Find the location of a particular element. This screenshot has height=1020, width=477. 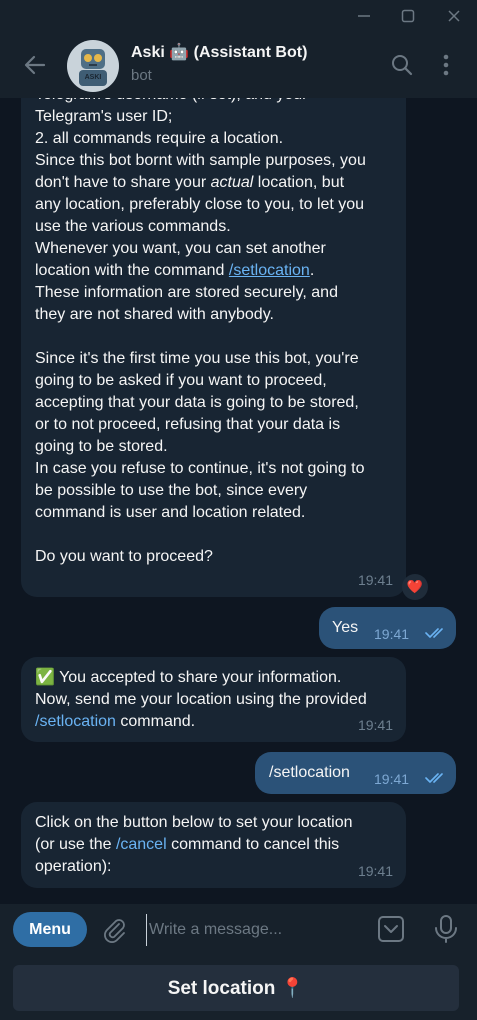

message-text: Yes is located at coordinates (345, 627).